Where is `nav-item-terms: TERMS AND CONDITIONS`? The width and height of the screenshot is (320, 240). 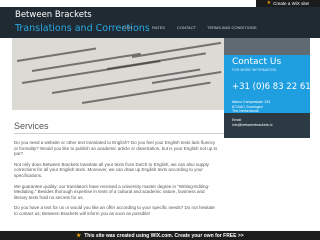
nav-item-terms: TERMS AND CONDITIONS is located at coordinates (232, 27).